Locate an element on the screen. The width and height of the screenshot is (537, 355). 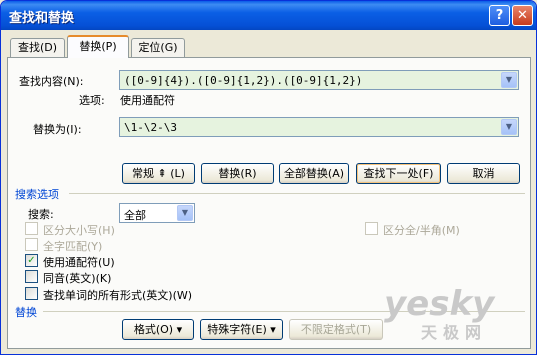
watermark-logo: yesky is located at coordinates (439, 304).